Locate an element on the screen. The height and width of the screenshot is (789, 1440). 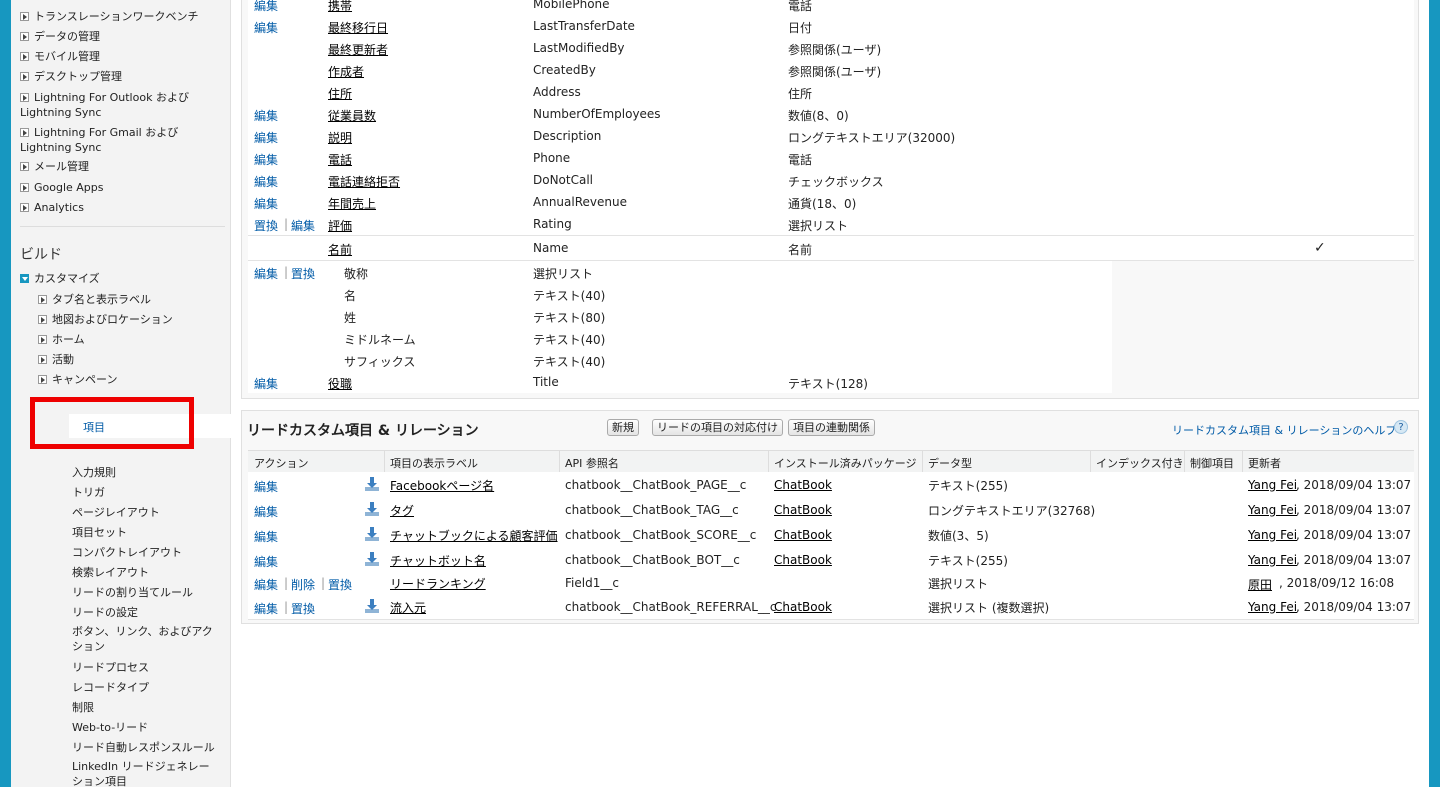
sidebar-item-translation: トランスレーションワークベンチ is located at coordinates (109, 16).